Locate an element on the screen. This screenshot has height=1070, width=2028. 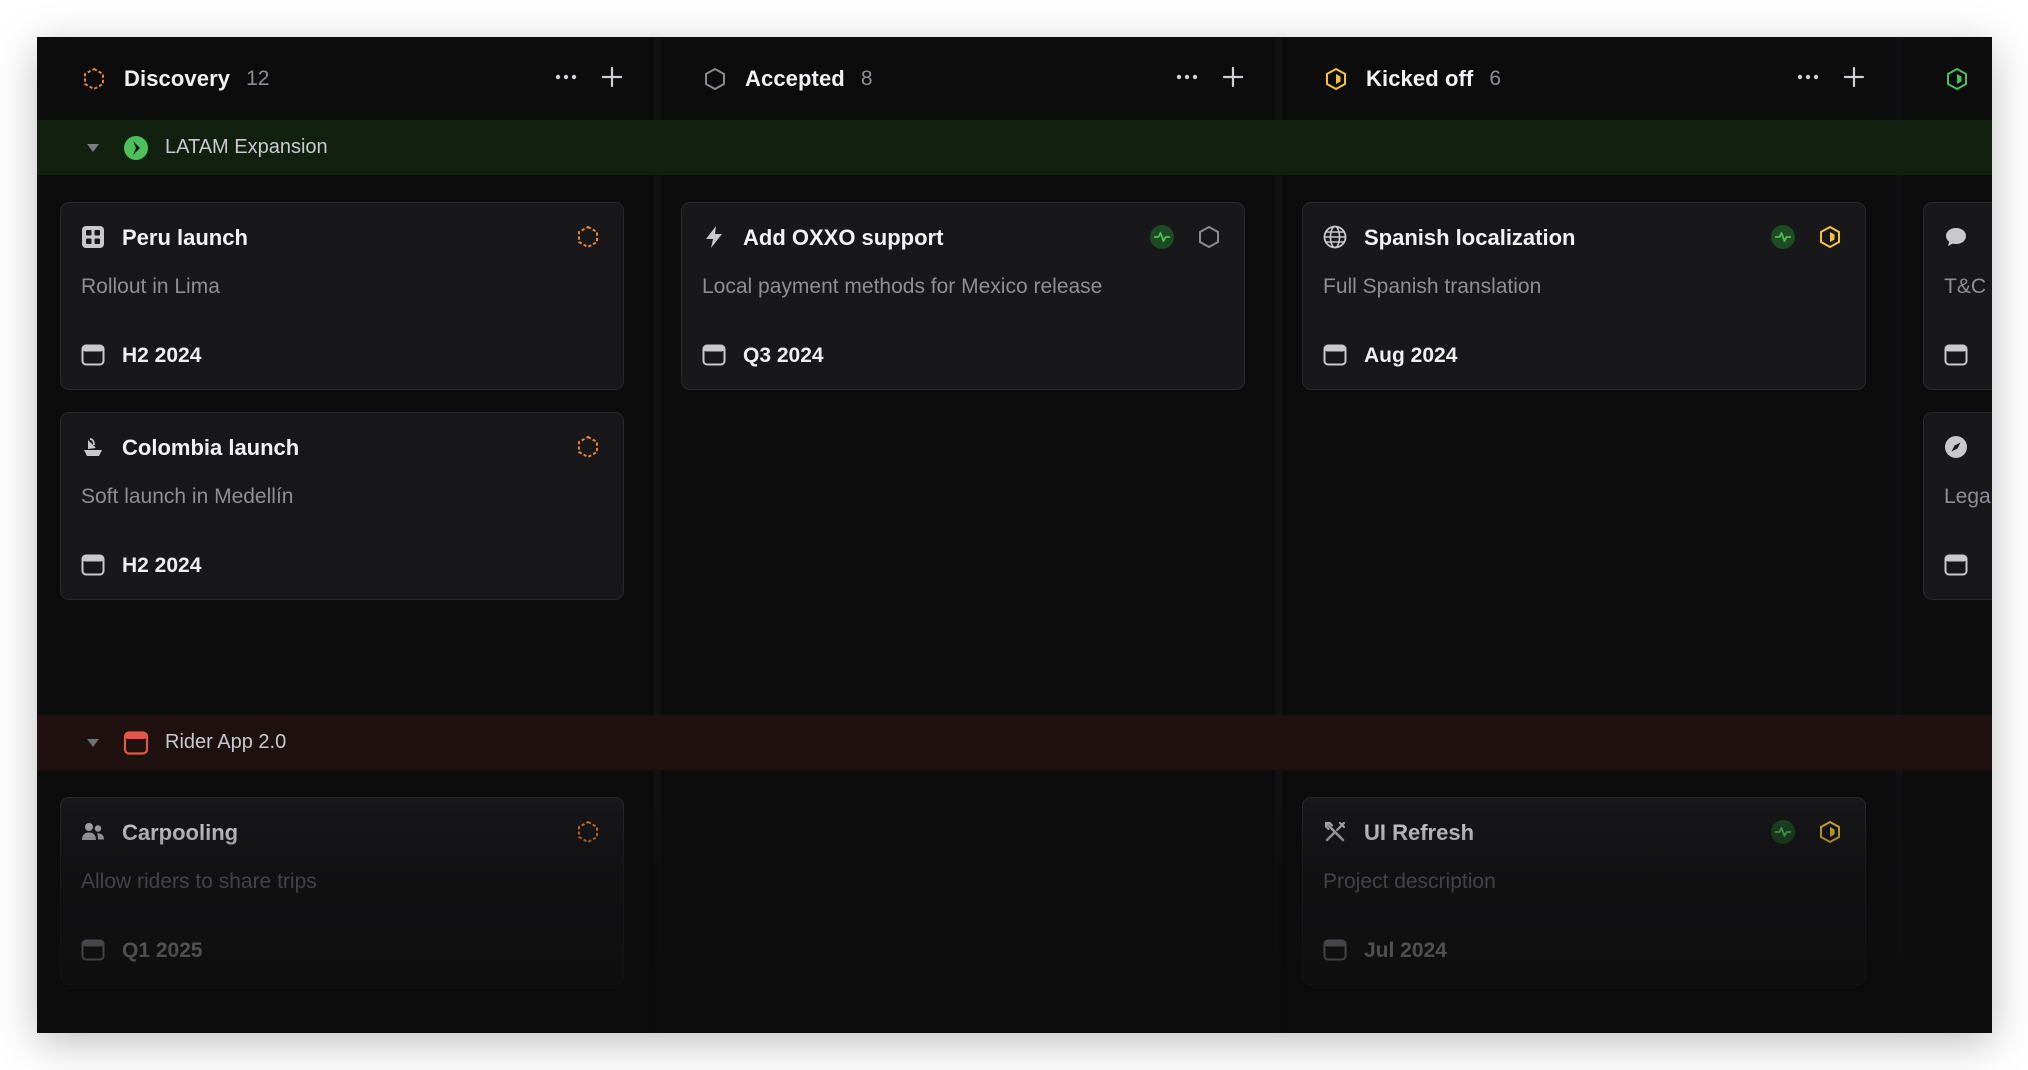
card-description: Local payment methods for Mexico release is located at coordinates (902, 286).